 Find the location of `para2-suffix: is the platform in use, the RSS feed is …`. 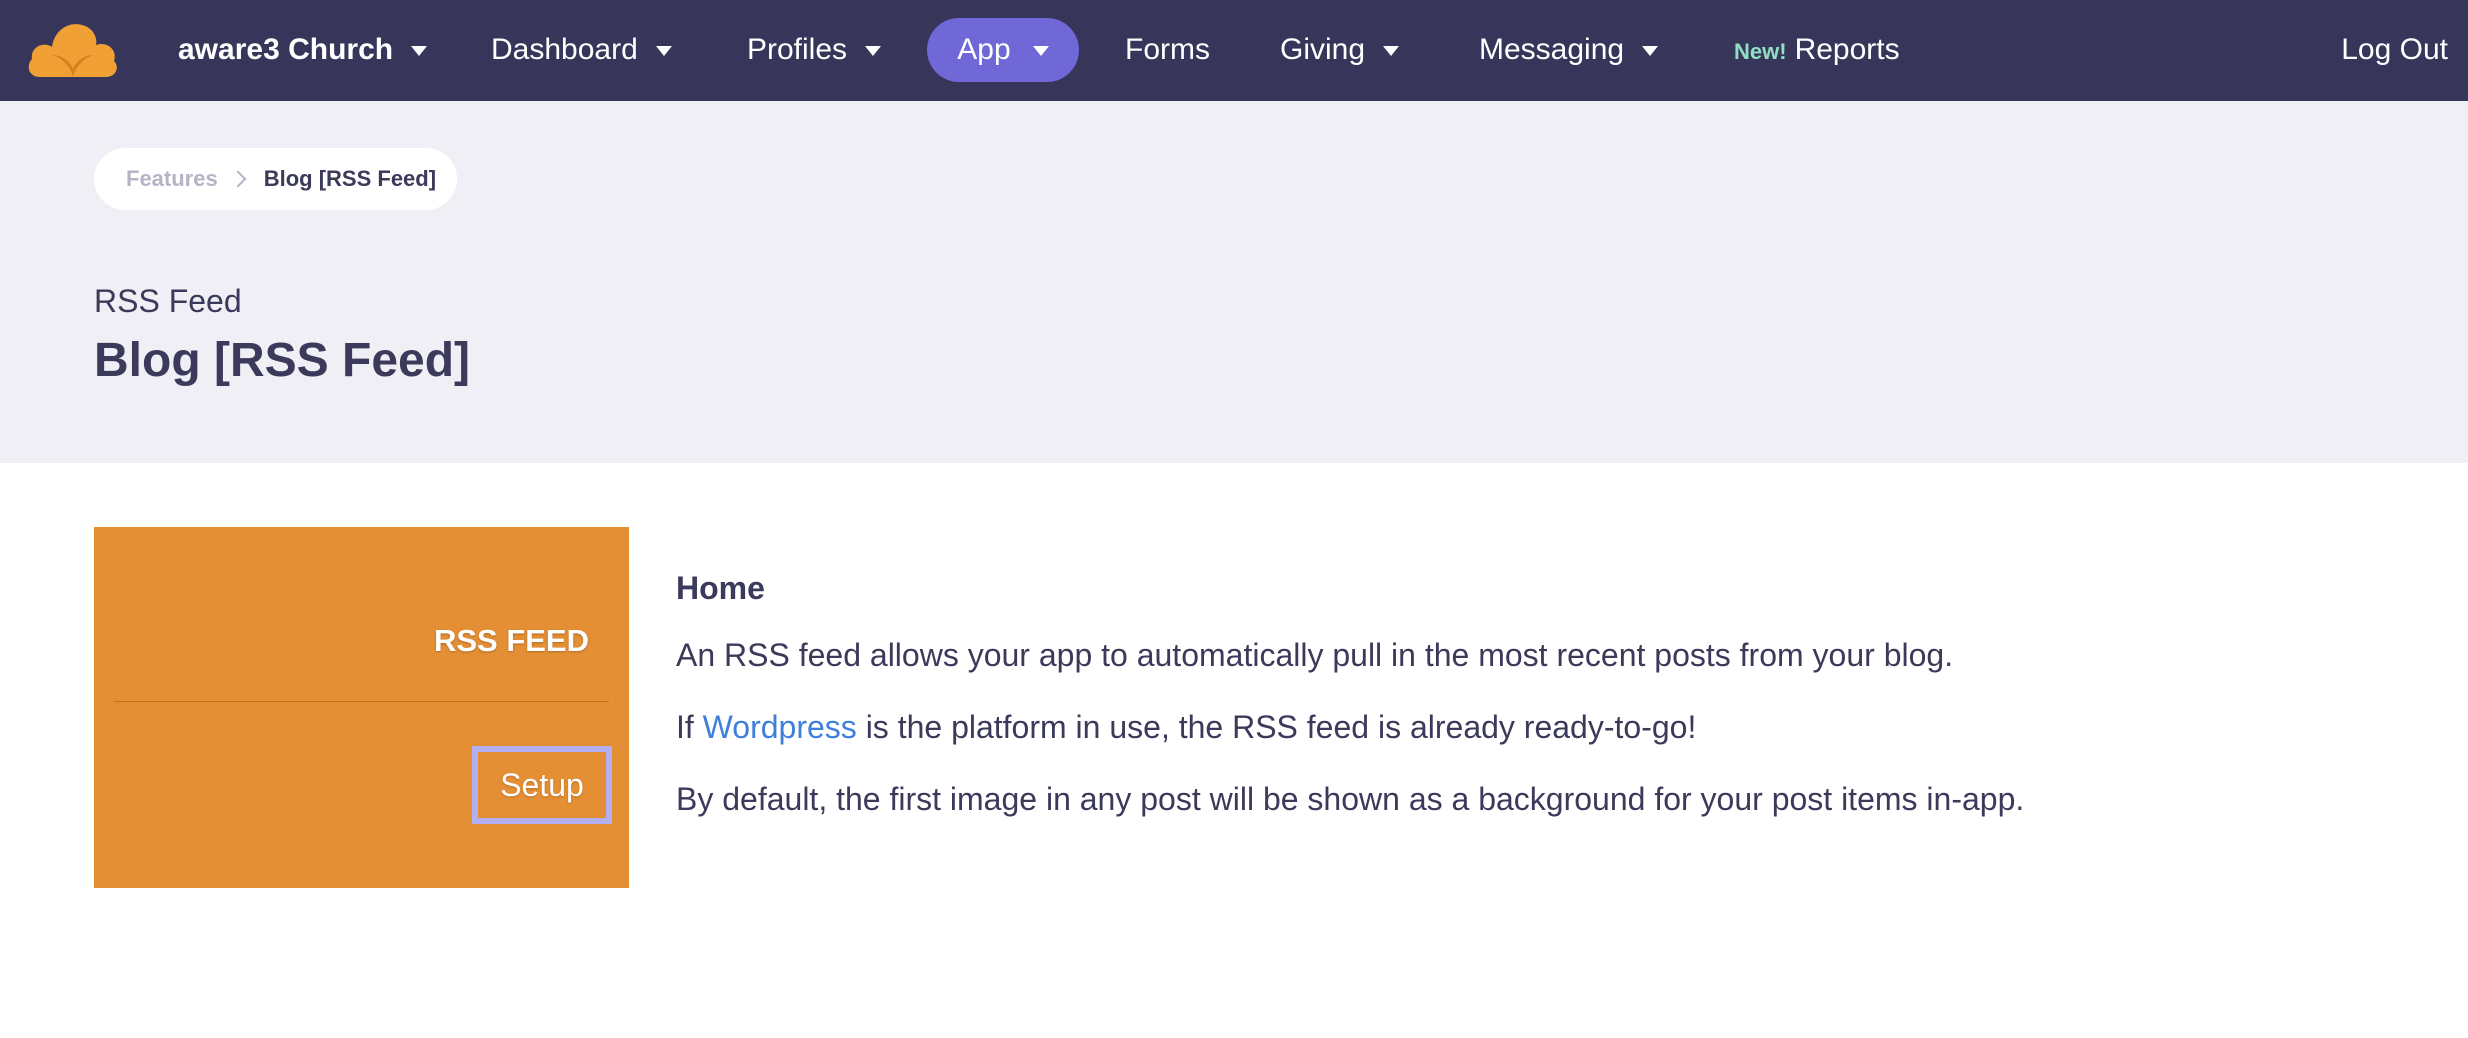

para2-suffix: is the platform in use, the RSS feed is … is located at coordinates (1276, 727).